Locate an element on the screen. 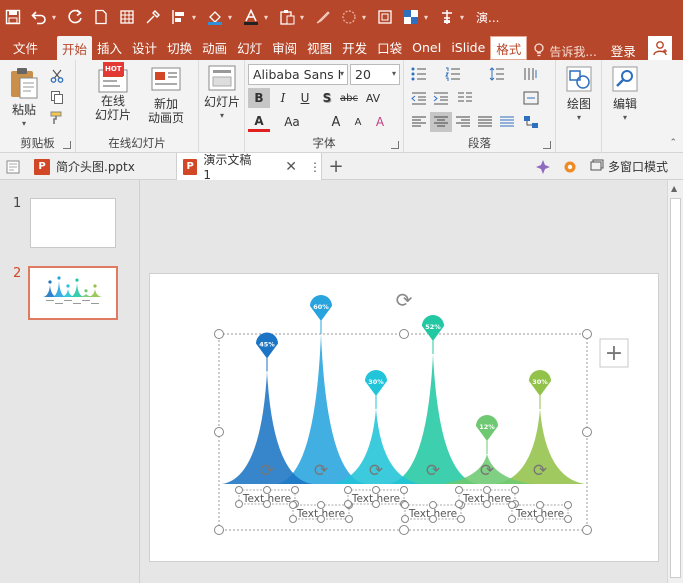 Image resolution: width=683 pixels, height=583 pixels. color-icon is located at coordinates (411, 17).